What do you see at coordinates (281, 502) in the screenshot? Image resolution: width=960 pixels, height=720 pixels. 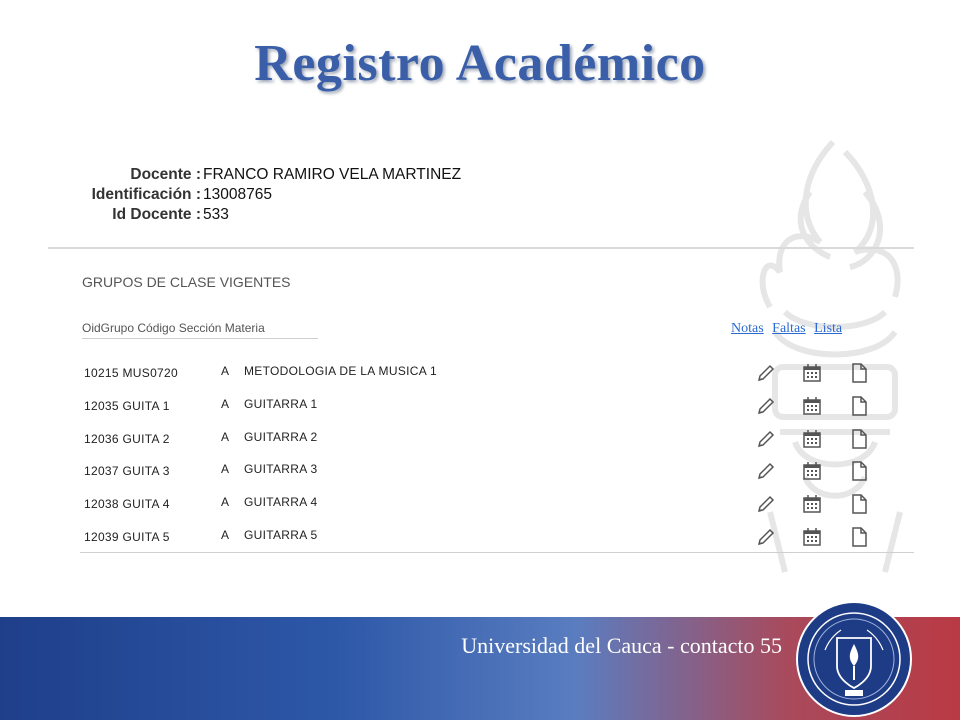 I see `subject-name: GUITARRA 4` at bounding box center [281, 502].